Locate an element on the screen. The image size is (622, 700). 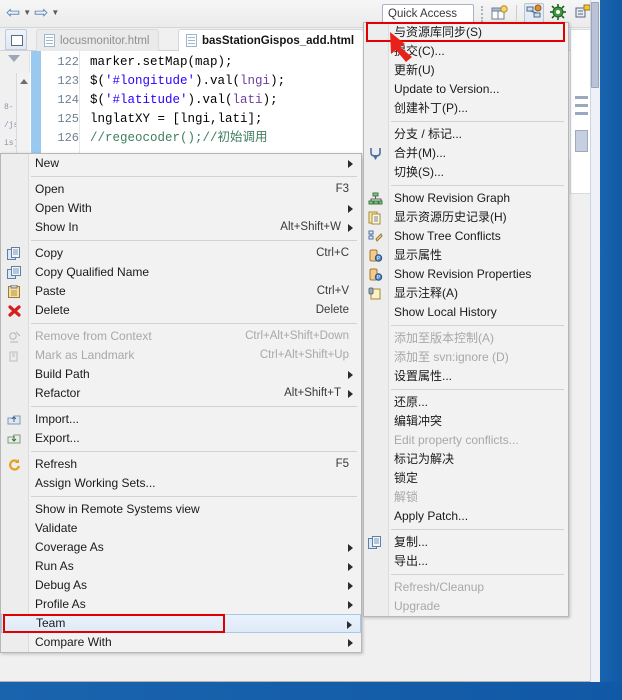
properties-icon: P is located at coordinates (375, 256).